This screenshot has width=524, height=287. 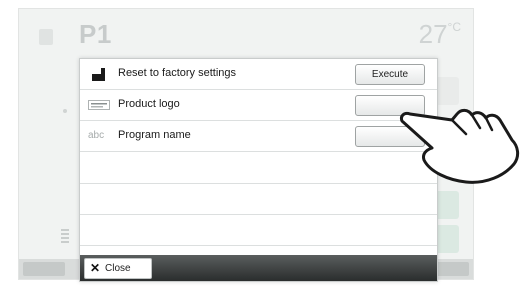 I want to click on bottom-left-button, so click(x=44, y=269).